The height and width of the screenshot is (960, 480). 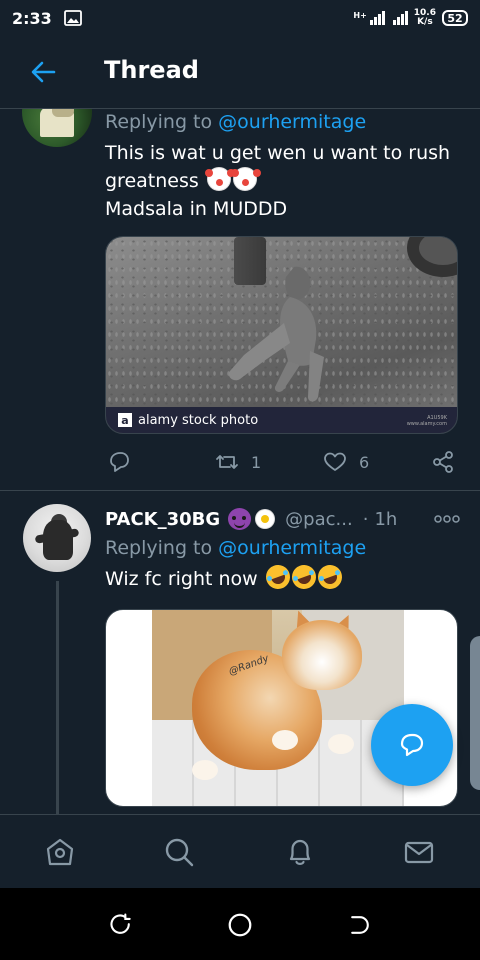 I want to click on battery-level: 52, so click(x=455, y=18).